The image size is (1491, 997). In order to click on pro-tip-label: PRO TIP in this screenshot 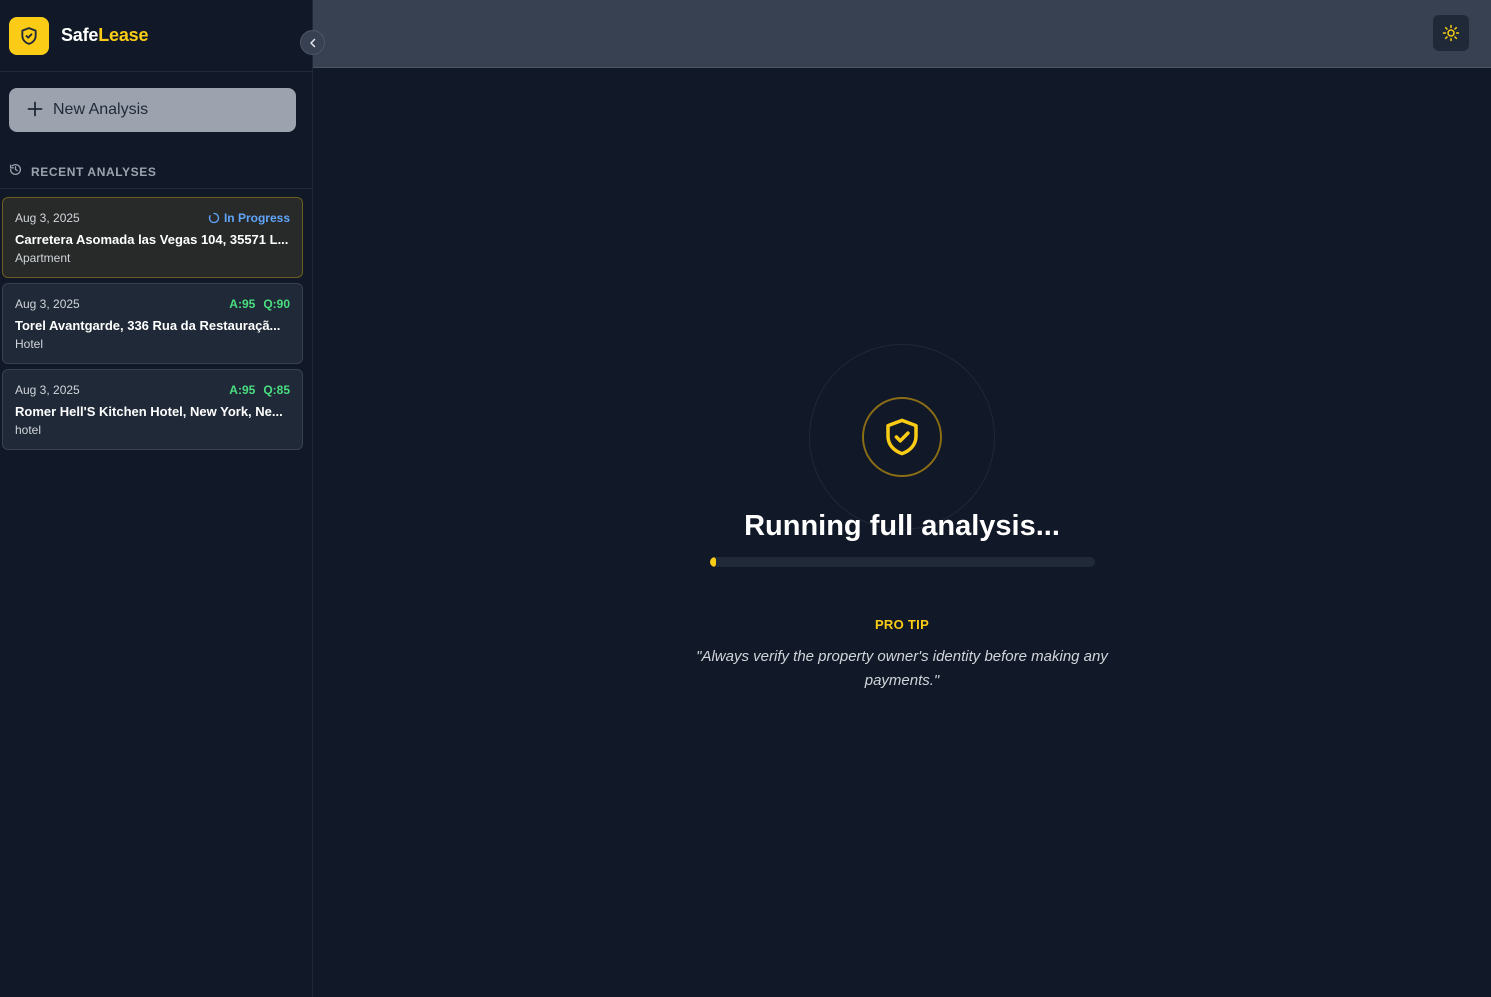, I will do `click(902, 624)`.